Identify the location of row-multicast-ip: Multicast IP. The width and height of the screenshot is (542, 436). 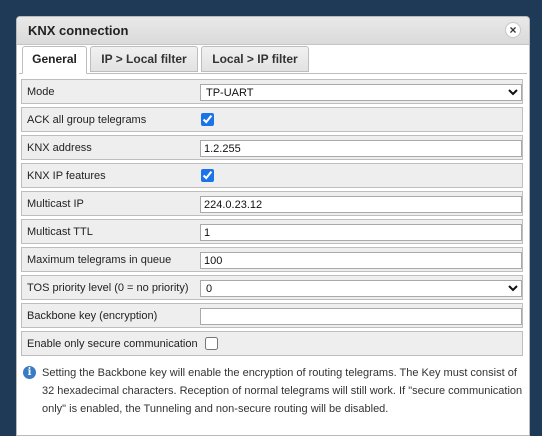
(272, 203).